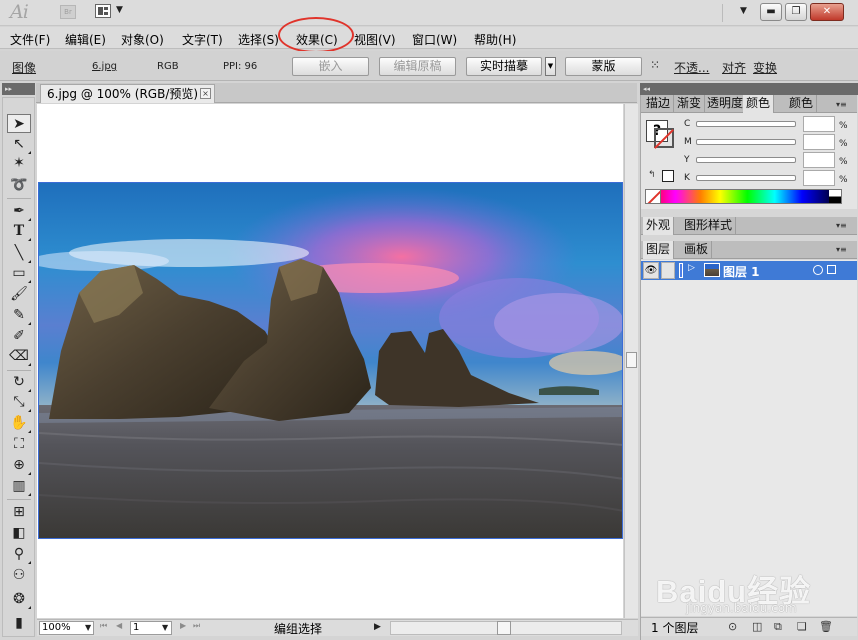 Image resolution: width=858 pixels, height=640 pixels. Describe the element at coordinates (88, 627) in the screenshot. I see `zoom-dropdown-arrow: ▼` at that location.